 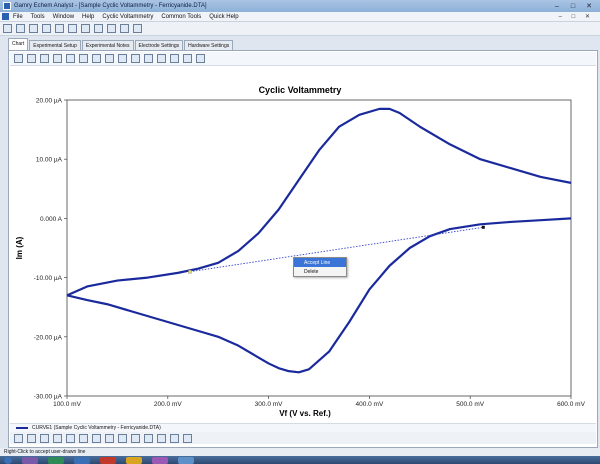 What do you see at coordinates (223, 17) in the screenshot?
I see `menu-quick-help: Quick Help` at bounding box center [223, 17].